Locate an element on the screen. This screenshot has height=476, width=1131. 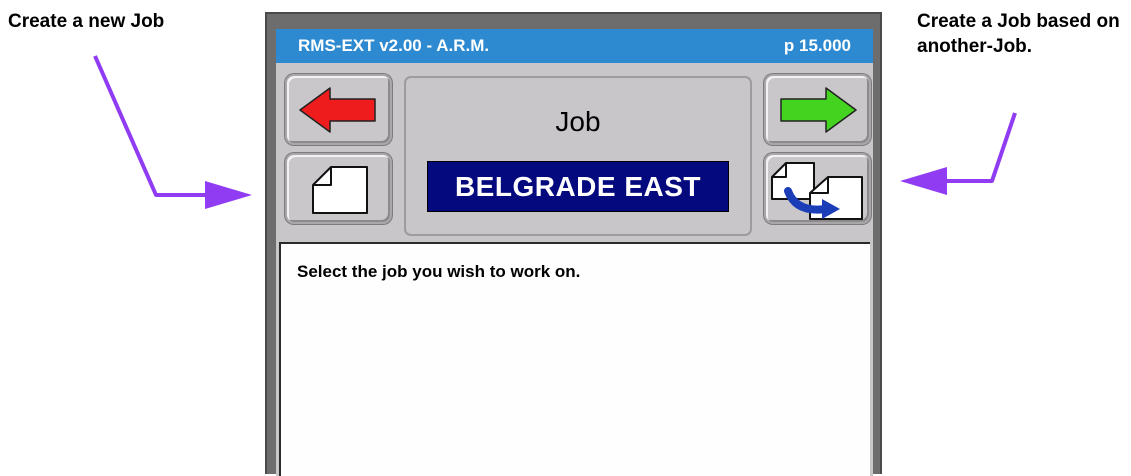
left-callout-arrow is located at coordinates (172, 132).